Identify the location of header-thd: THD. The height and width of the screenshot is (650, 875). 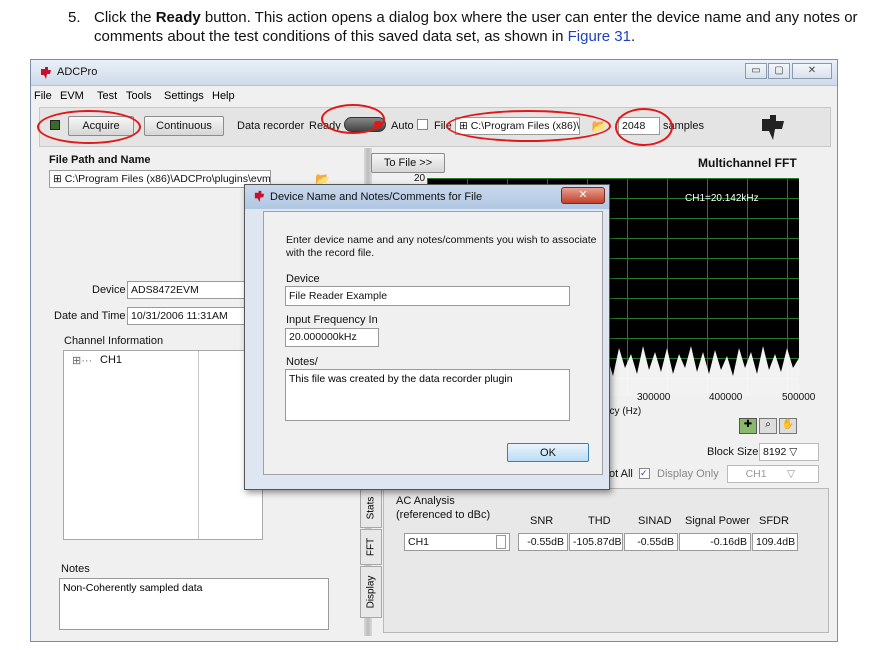
(599, 521).